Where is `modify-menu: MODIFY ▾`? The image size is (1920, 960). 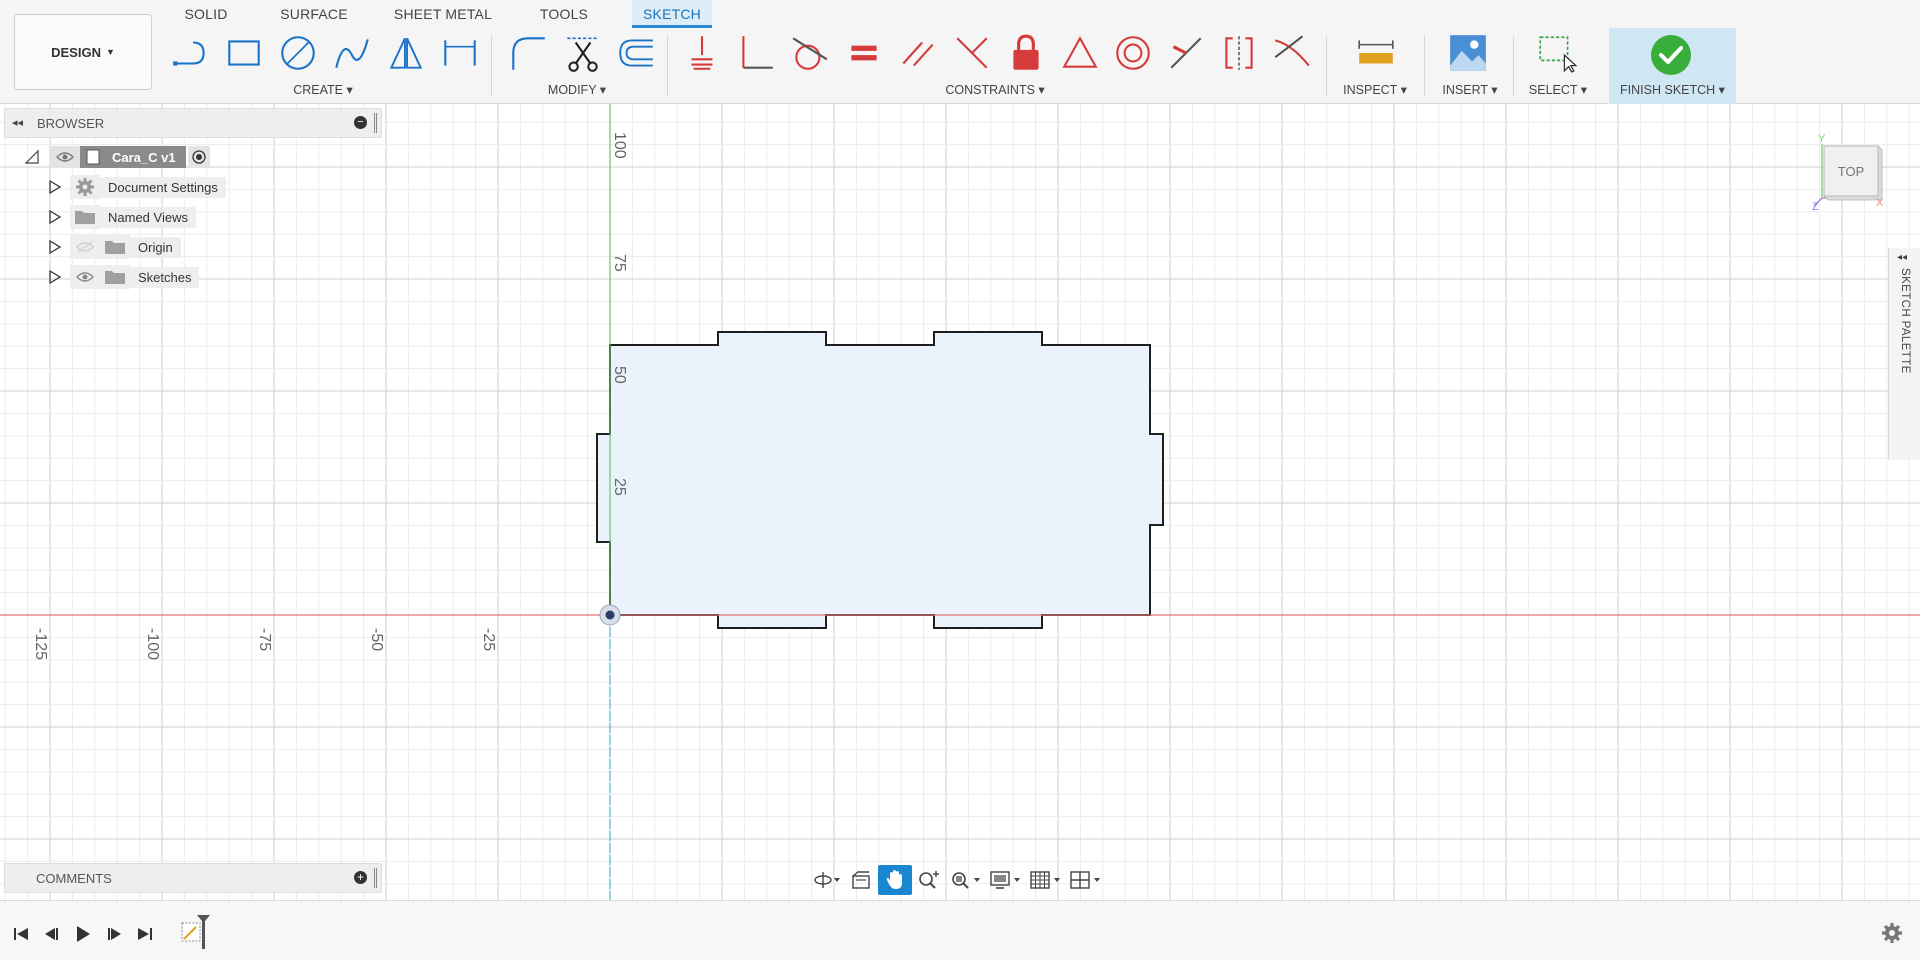 modify-menu: MODIFY ▾ is located at coordinates (577, 90).